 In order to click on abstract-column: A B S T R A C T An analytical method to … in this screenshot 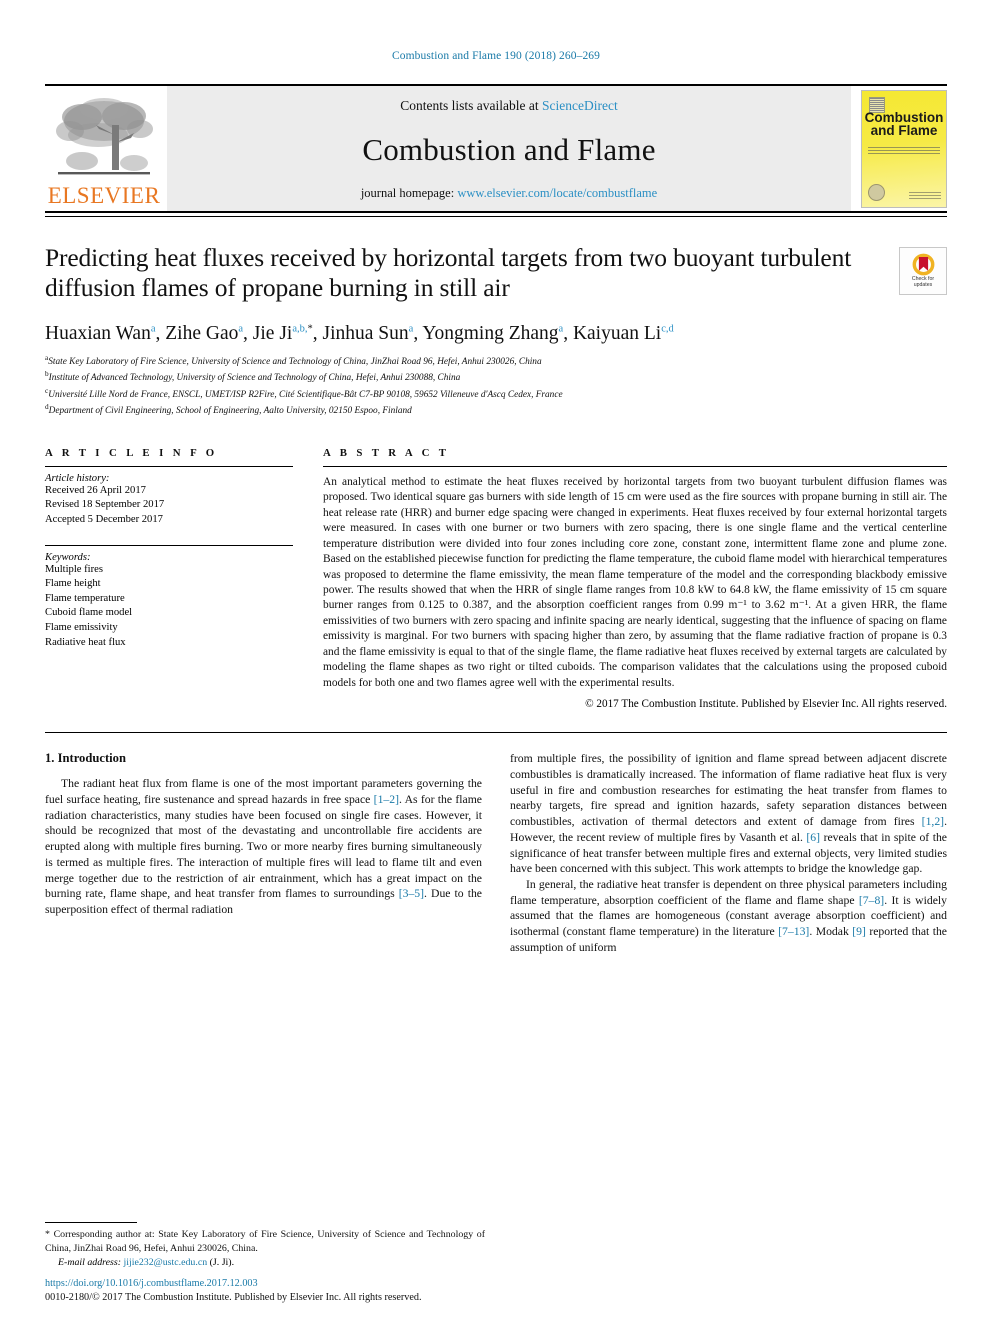, I will do `click(635, 578)`.